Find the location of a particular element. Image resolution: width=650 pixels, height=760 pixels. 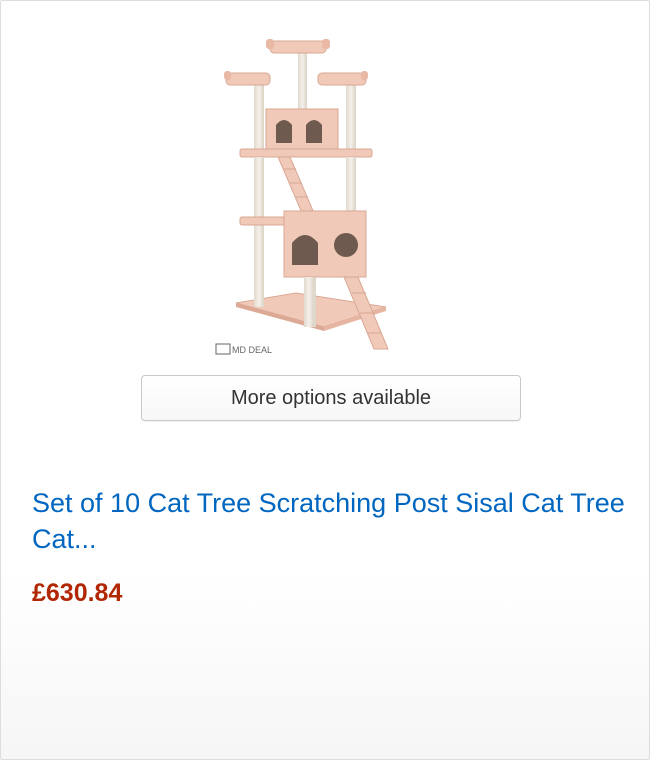

cat-tree-product-image: MD DEAL is located at coordinates (306, 196).